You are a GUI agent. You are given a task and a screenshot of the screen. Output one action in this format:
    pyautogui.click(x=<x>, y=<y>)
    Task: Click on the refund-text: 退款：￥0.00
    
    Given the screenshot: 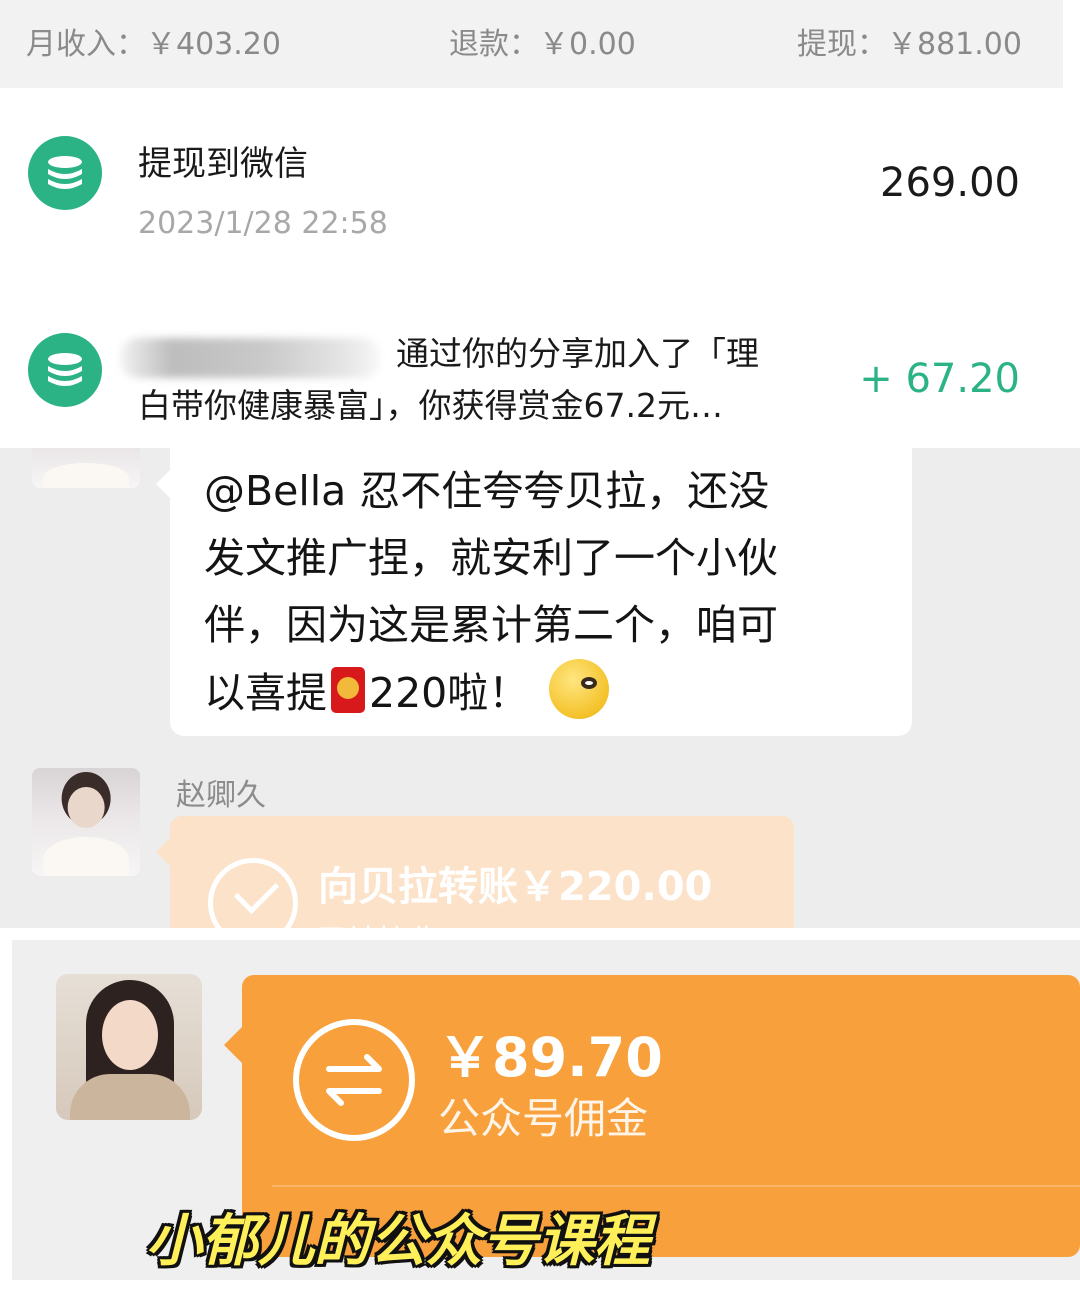 What is the action you would take?
    pyautogui.click(x=542, y=44)
    